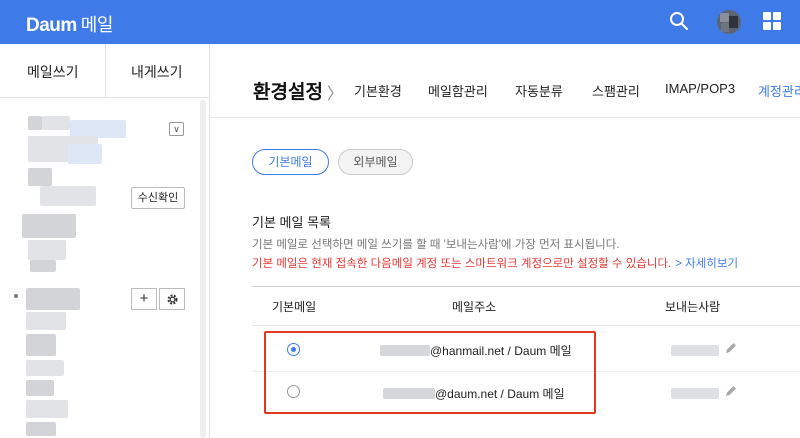  I want to click on apps-grid-icon, so click(772, 21).